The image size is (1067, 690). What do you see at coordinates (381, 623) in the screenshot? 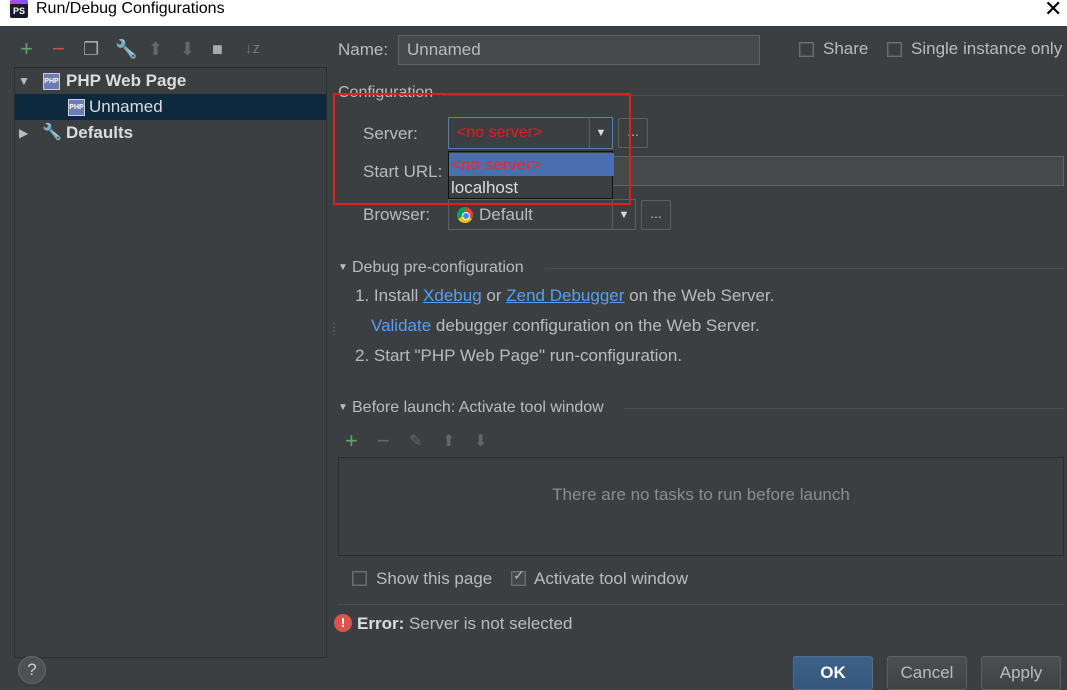
I see `error-label: Error:` at bounding box center [381, 623].